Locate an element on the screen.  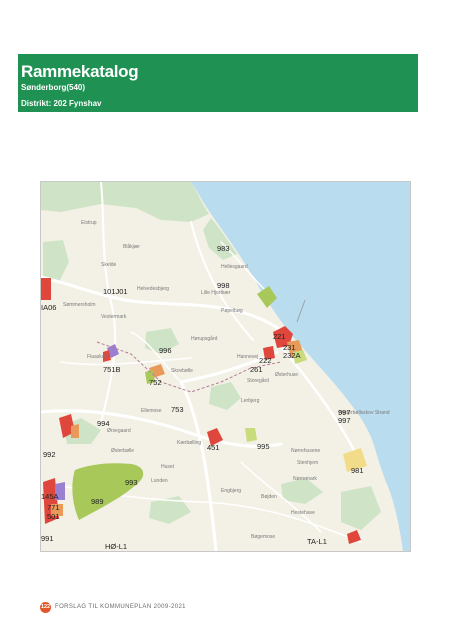
zone-label: 753 is located at coordinates (177, 409).